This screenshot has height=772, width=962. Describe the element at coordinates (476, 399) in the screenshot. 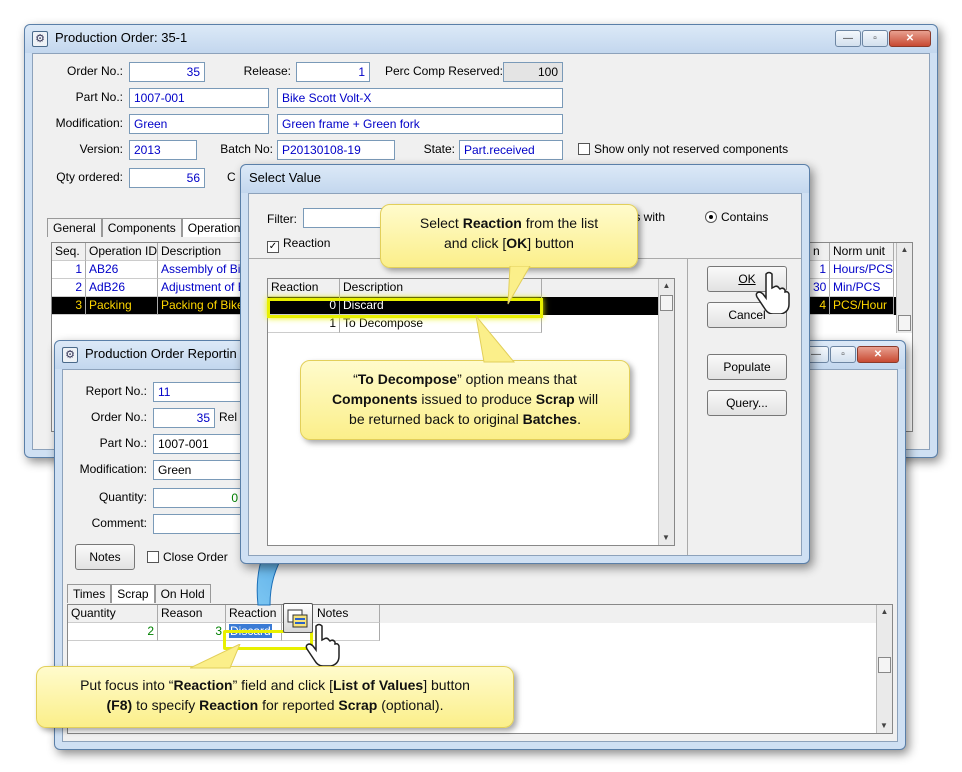

I see `callout-text: issued to produce` at that location.